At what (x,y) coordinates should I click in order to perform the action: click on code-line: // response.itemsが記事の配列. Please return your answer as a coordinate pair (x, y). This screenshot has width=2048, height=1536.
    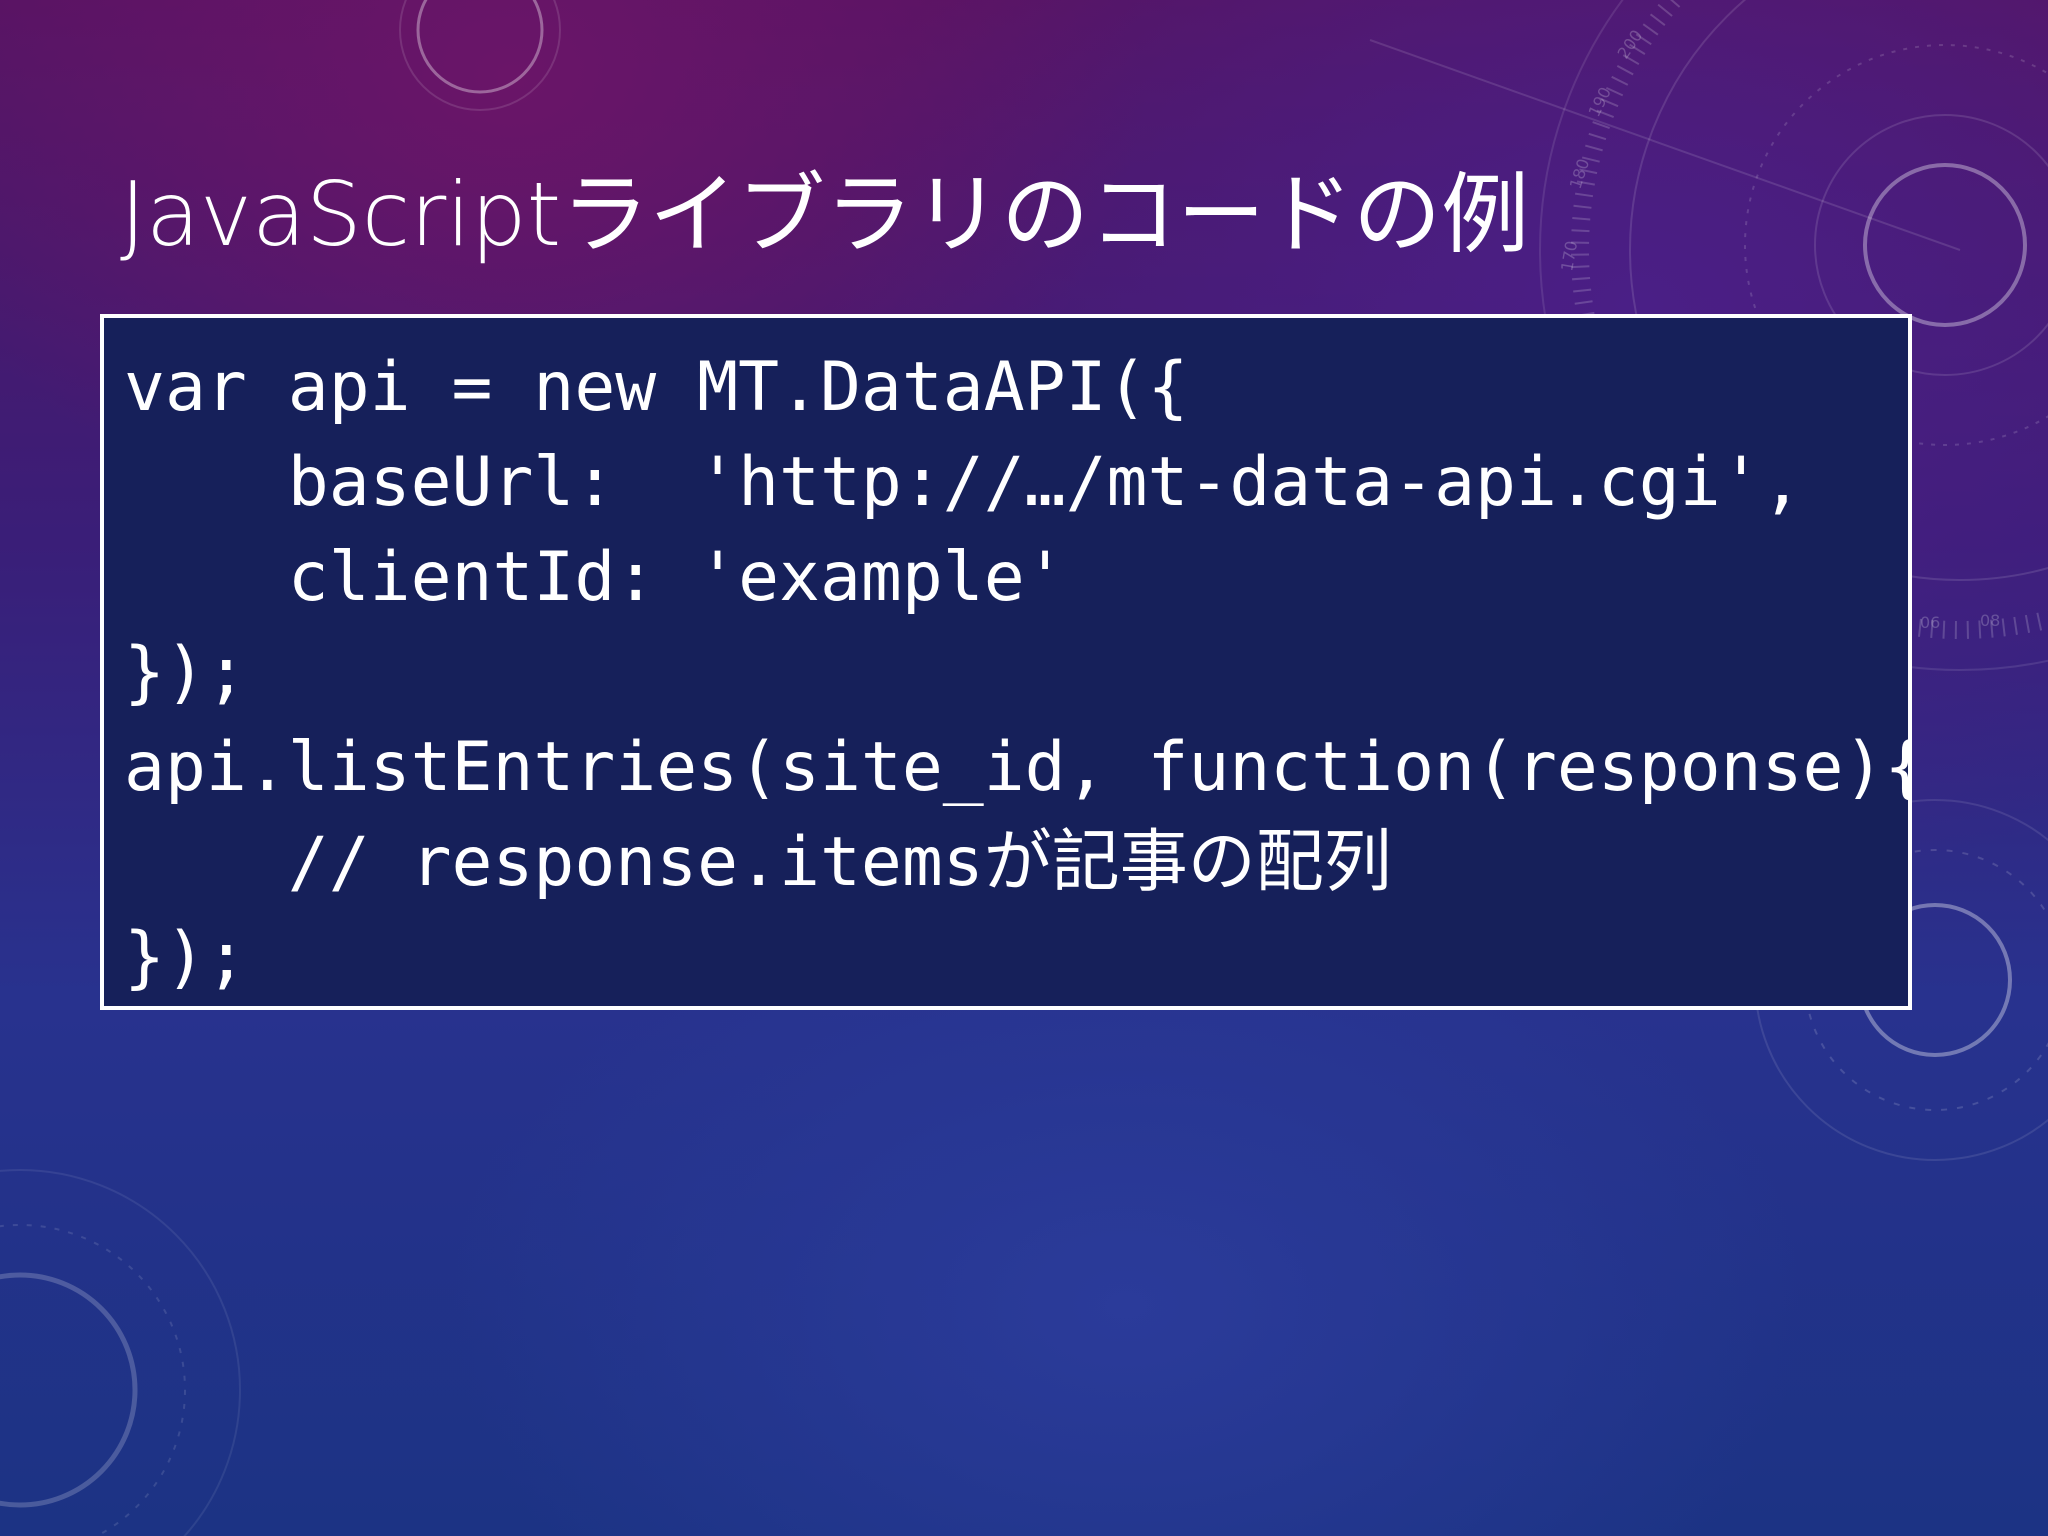
    Looking at the image, I should click on (758, 862).